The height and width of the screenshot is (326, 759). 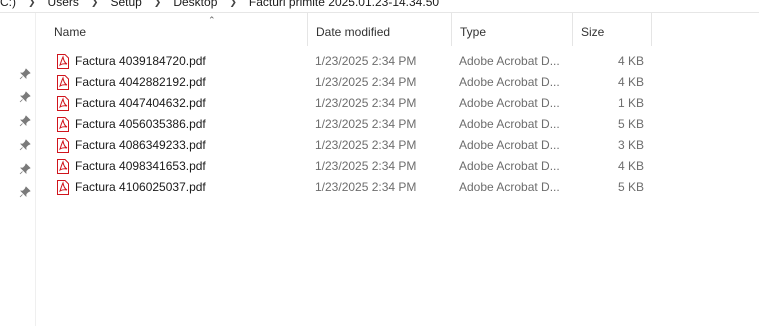 What do you see at coordinates (18, 169) in the screenshot?
I see `navigation-pane` at bounding box center [18, 169].